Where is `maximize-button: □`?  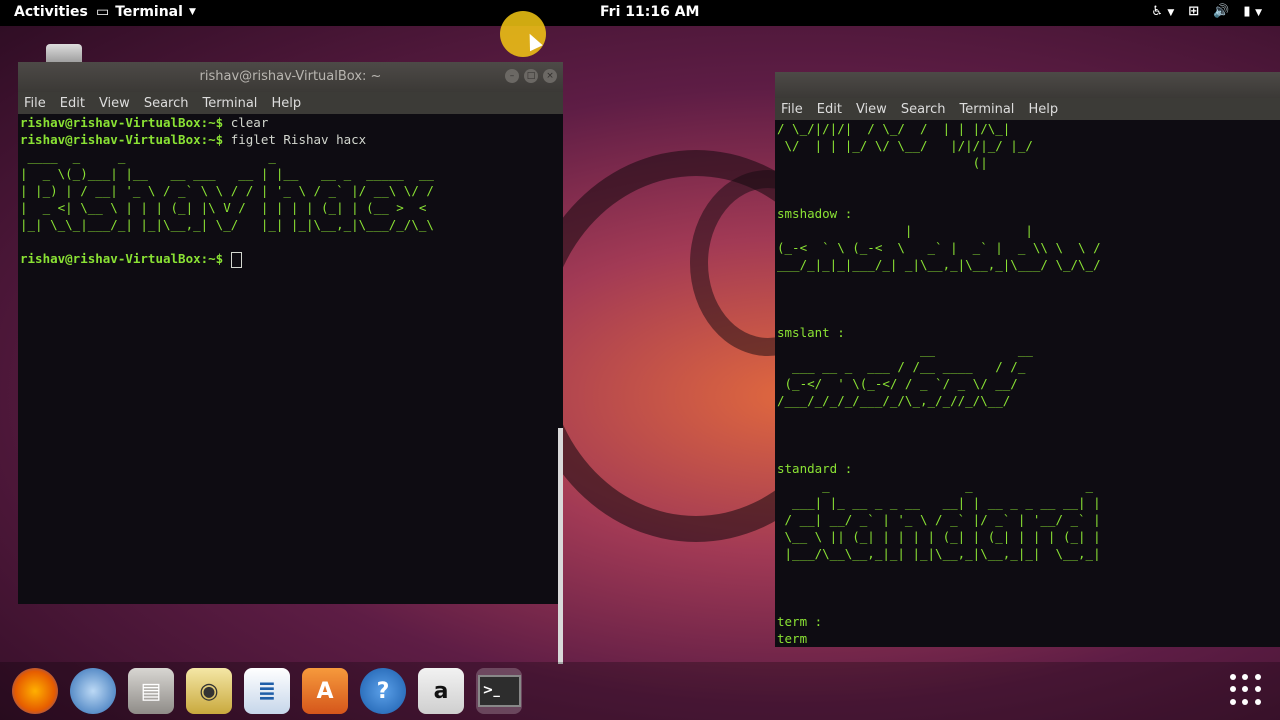
maximize-button: □ is located at coordinates (531, 76).